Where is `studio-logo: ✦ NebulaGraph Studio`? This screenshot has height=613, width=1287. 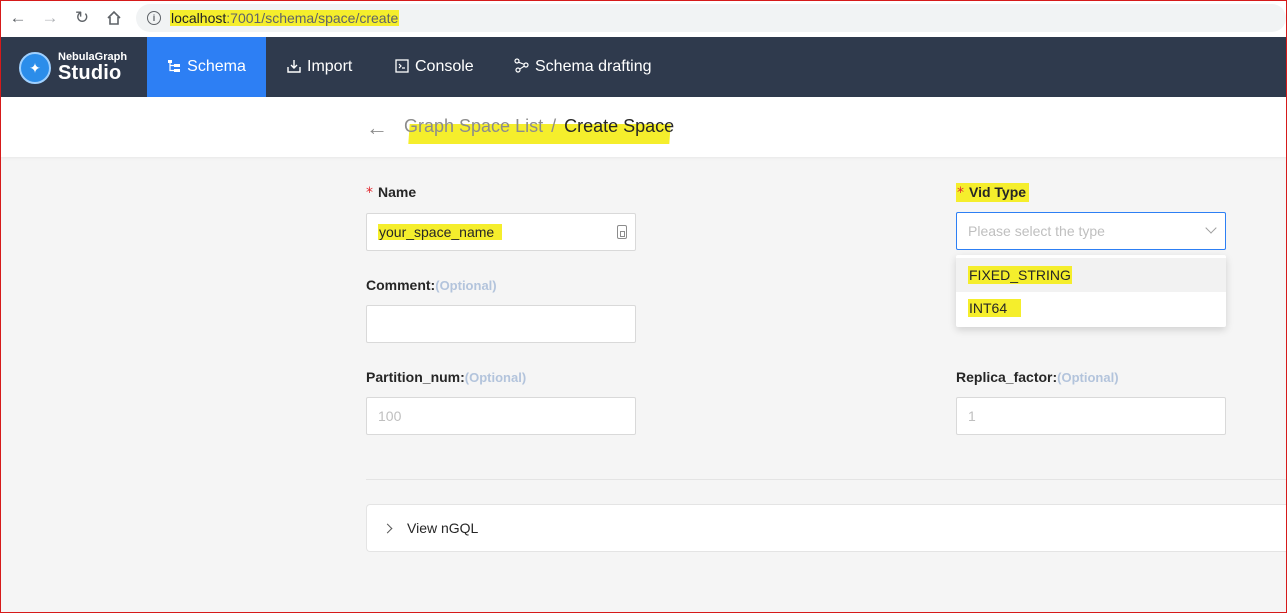
studio-logo: ✦ NebulaGraph Studio is located at coordinates (77, 68).